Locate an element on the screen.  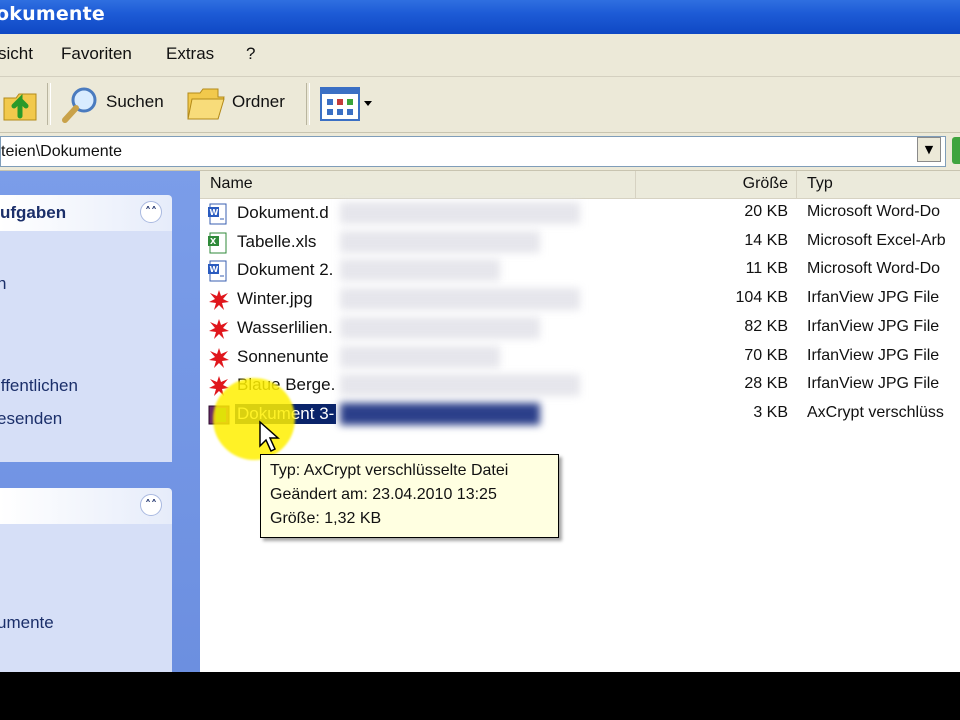
file-row: W Dokument 2. 11 KB Microsoft Word-Do is located at coordinates (580, 271).